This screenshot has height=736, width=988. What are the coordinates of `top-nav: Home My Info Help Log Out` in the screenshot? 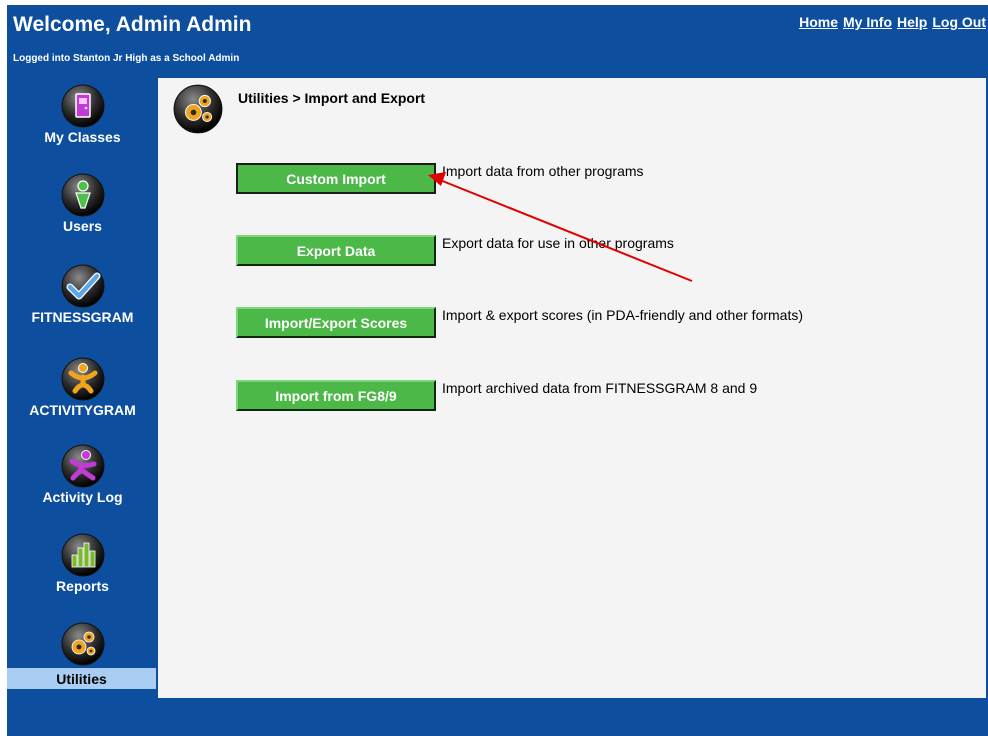 It's located at (892, 22).